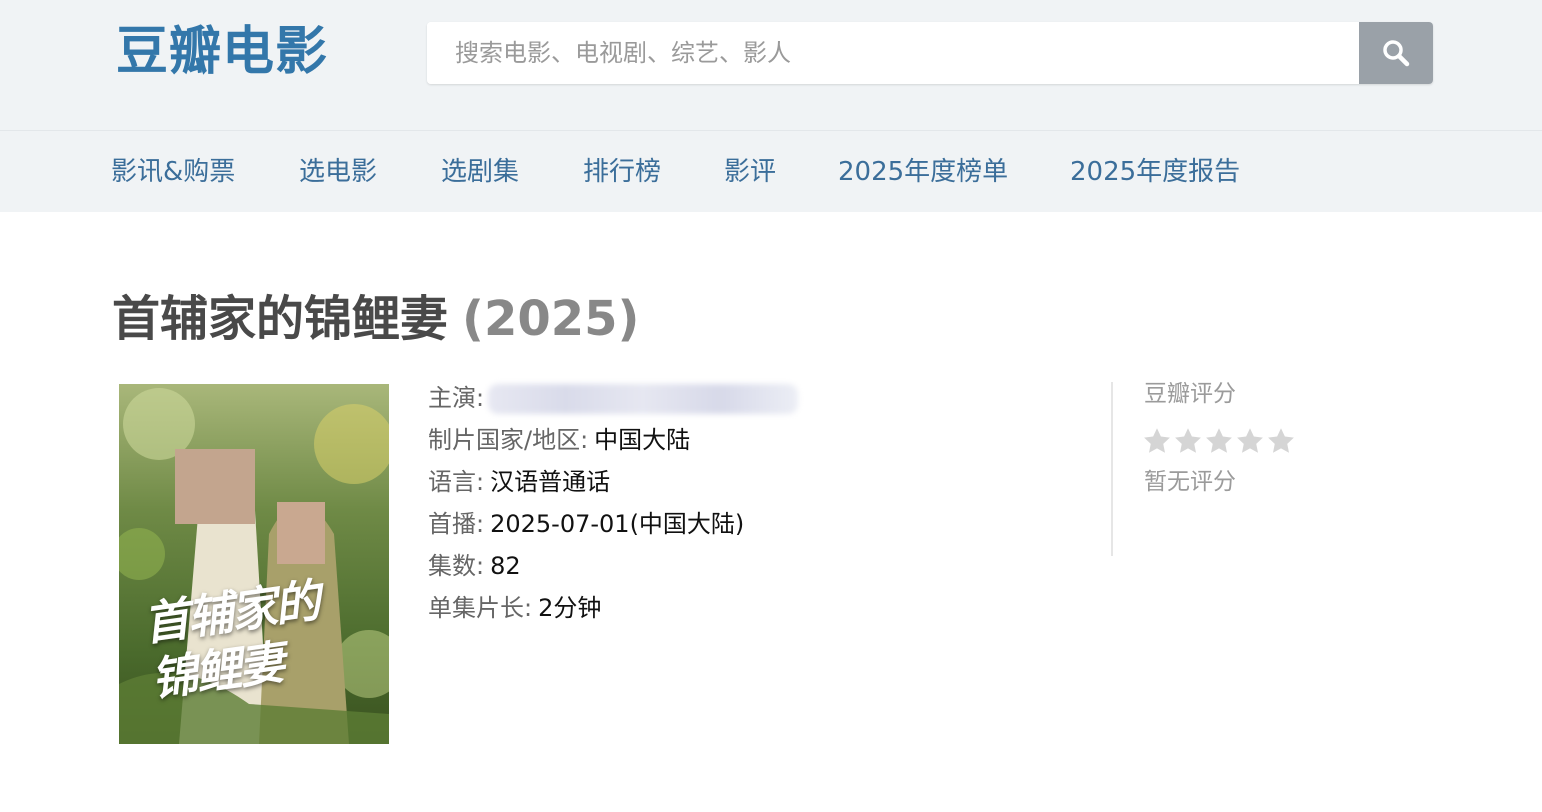 This screenshot has width=1542, height=812. I want to click on search-input, so click(893, 53).